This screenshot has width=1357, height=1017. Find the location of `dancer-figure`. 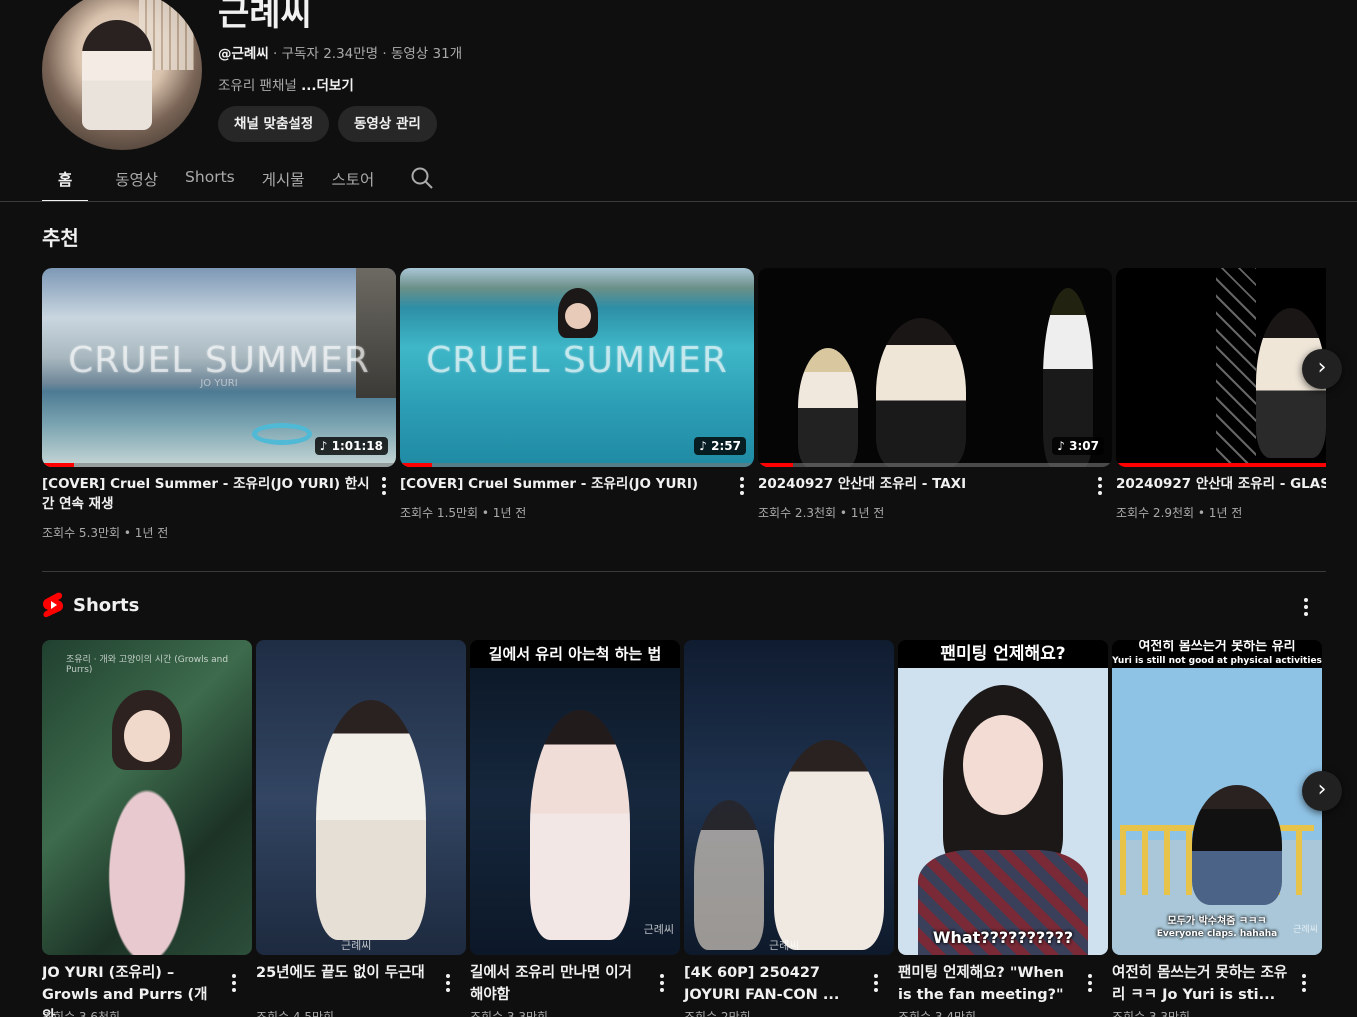

dancer-figure is located at coordinates (828, 407).